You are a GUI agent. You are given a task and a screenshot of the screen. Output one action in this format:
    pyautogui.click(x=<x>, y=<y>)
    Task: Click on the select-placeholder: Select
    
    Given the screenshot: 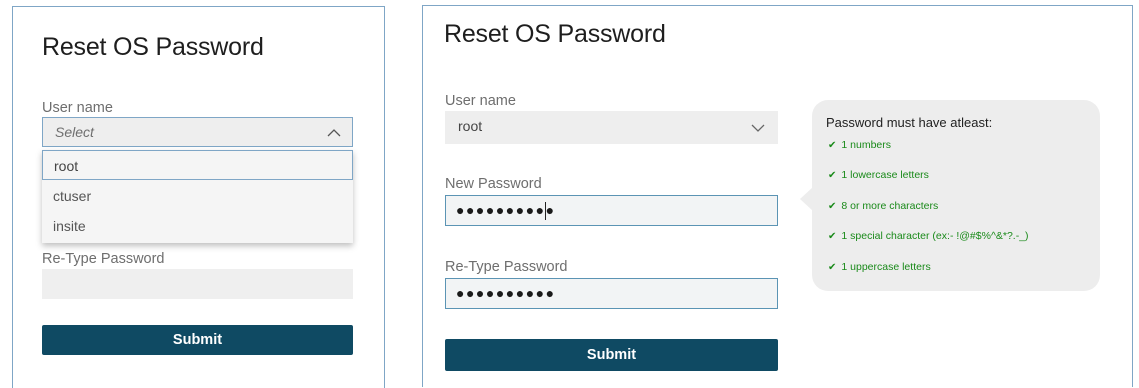 What is the action you would take?
    pyautogui.click(x=74, y=132)
    